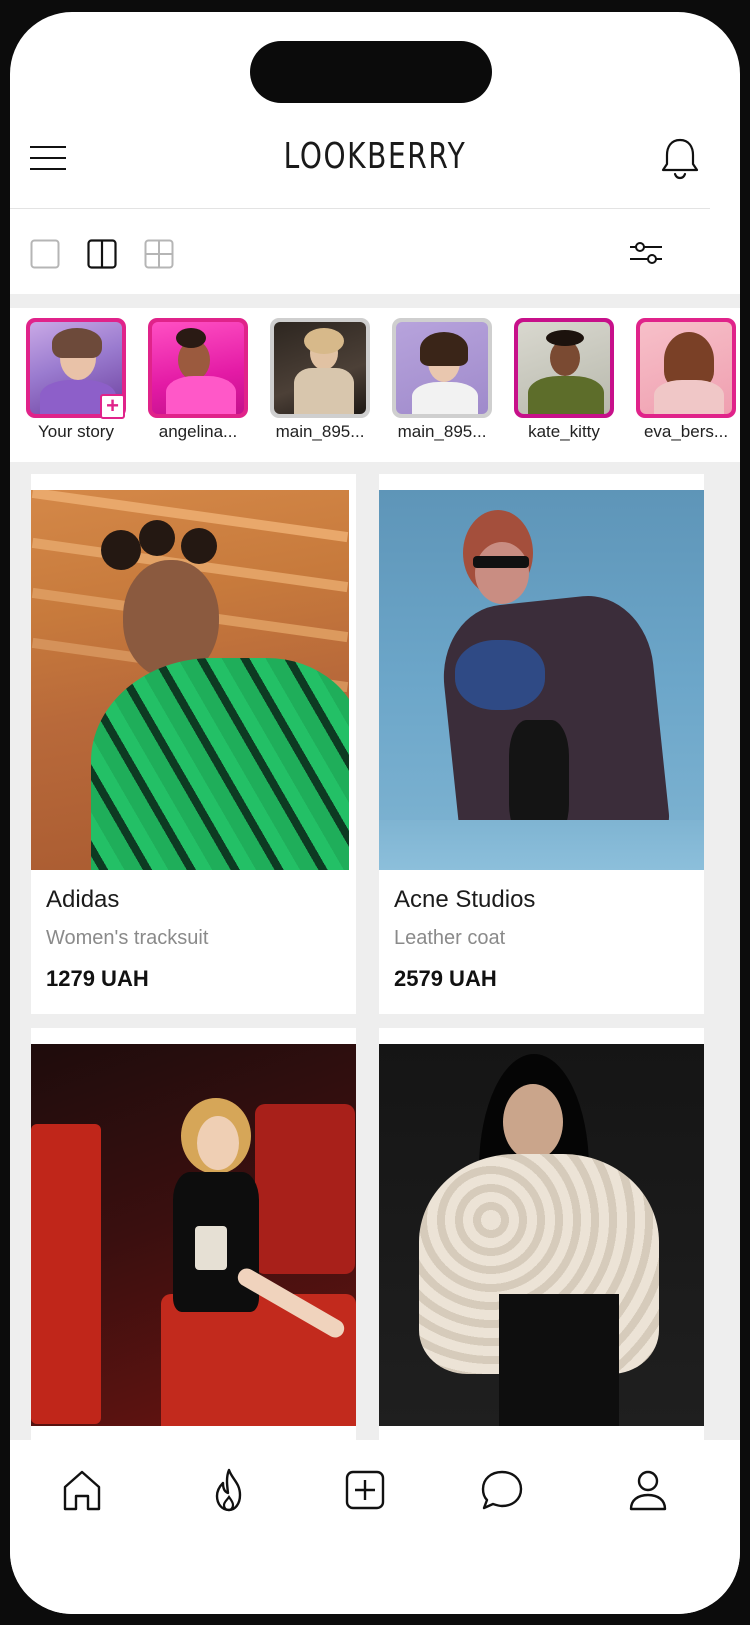 The width and height of the screenshot is (750, 1625). Describe the element at coordinates (445, 978) in the screenshot. I see `product-price: 2579 UAH` at that location.